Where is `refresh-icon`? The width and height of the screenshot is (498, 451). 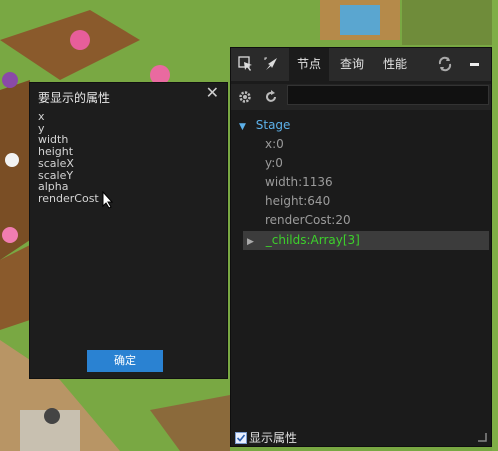 refresh-icon is located at coordinates (271, 97).